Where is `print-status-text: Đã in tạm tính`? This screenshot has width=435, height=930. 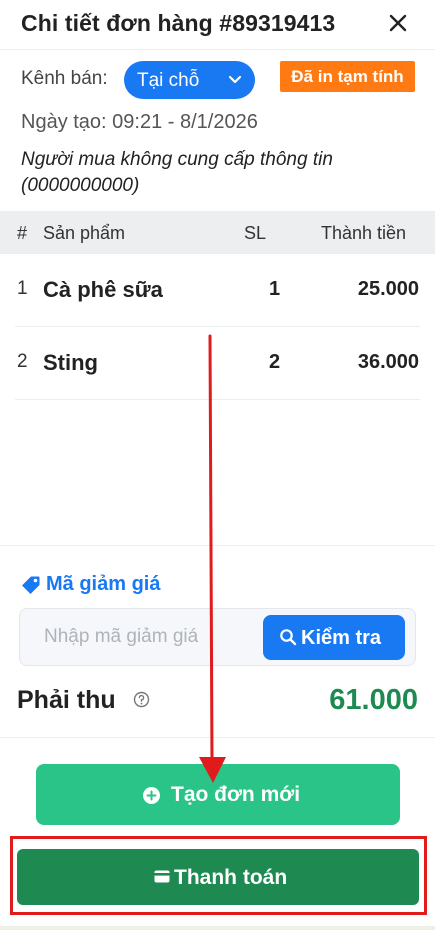
print-status-text: Đã in tạm tính is located at coordinates (347, 76).